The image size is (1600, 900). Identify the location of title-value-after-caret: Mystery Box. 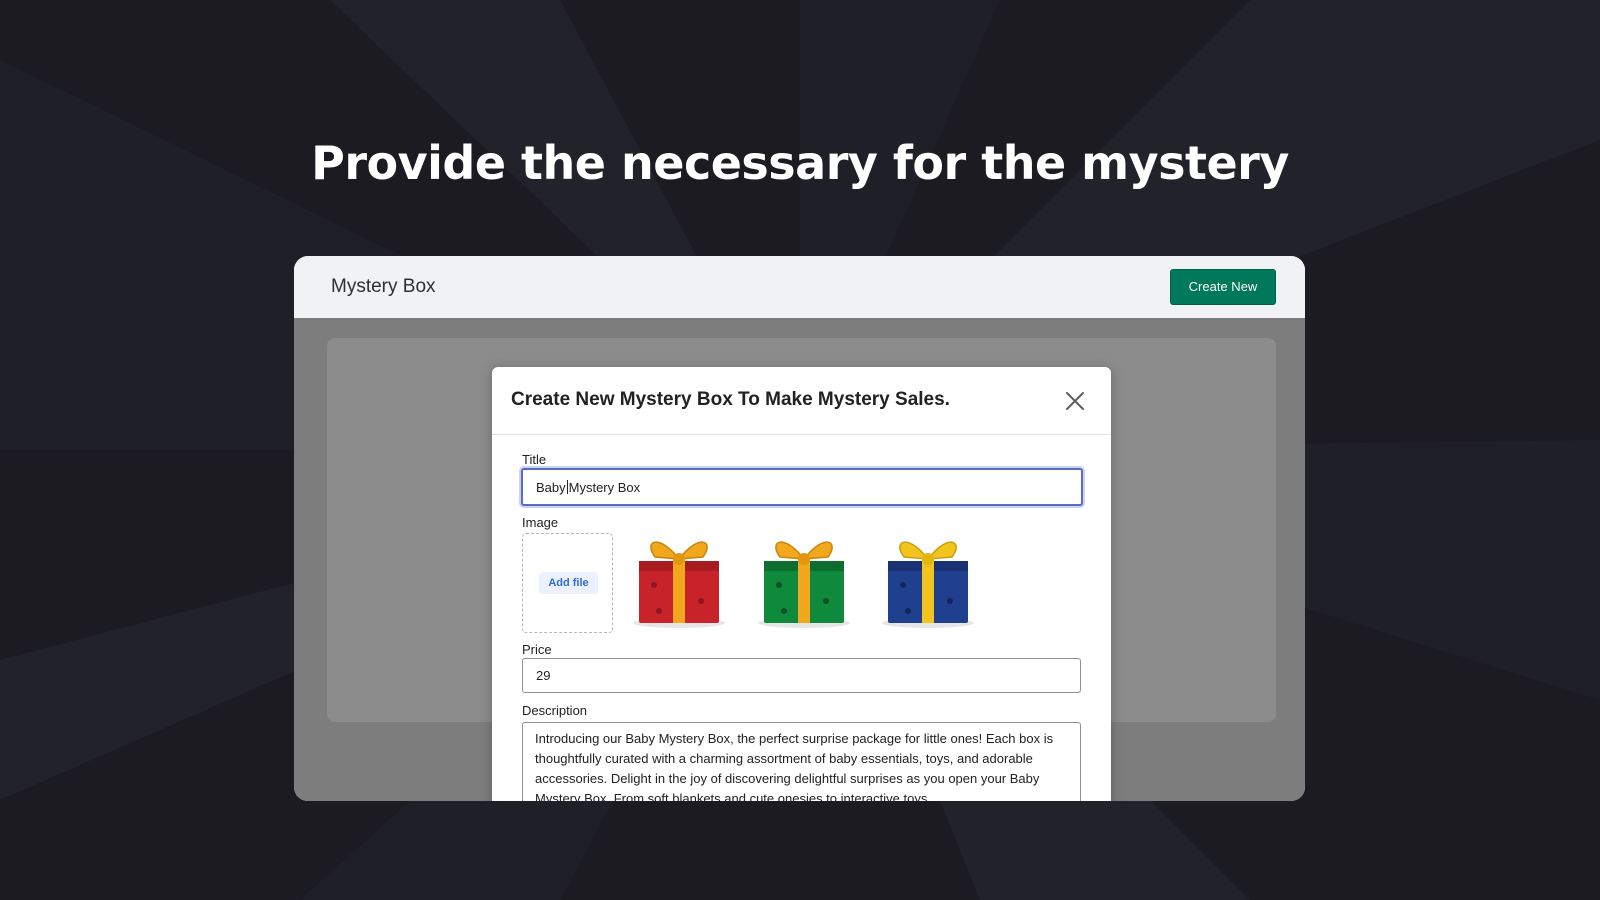
(604, 487).